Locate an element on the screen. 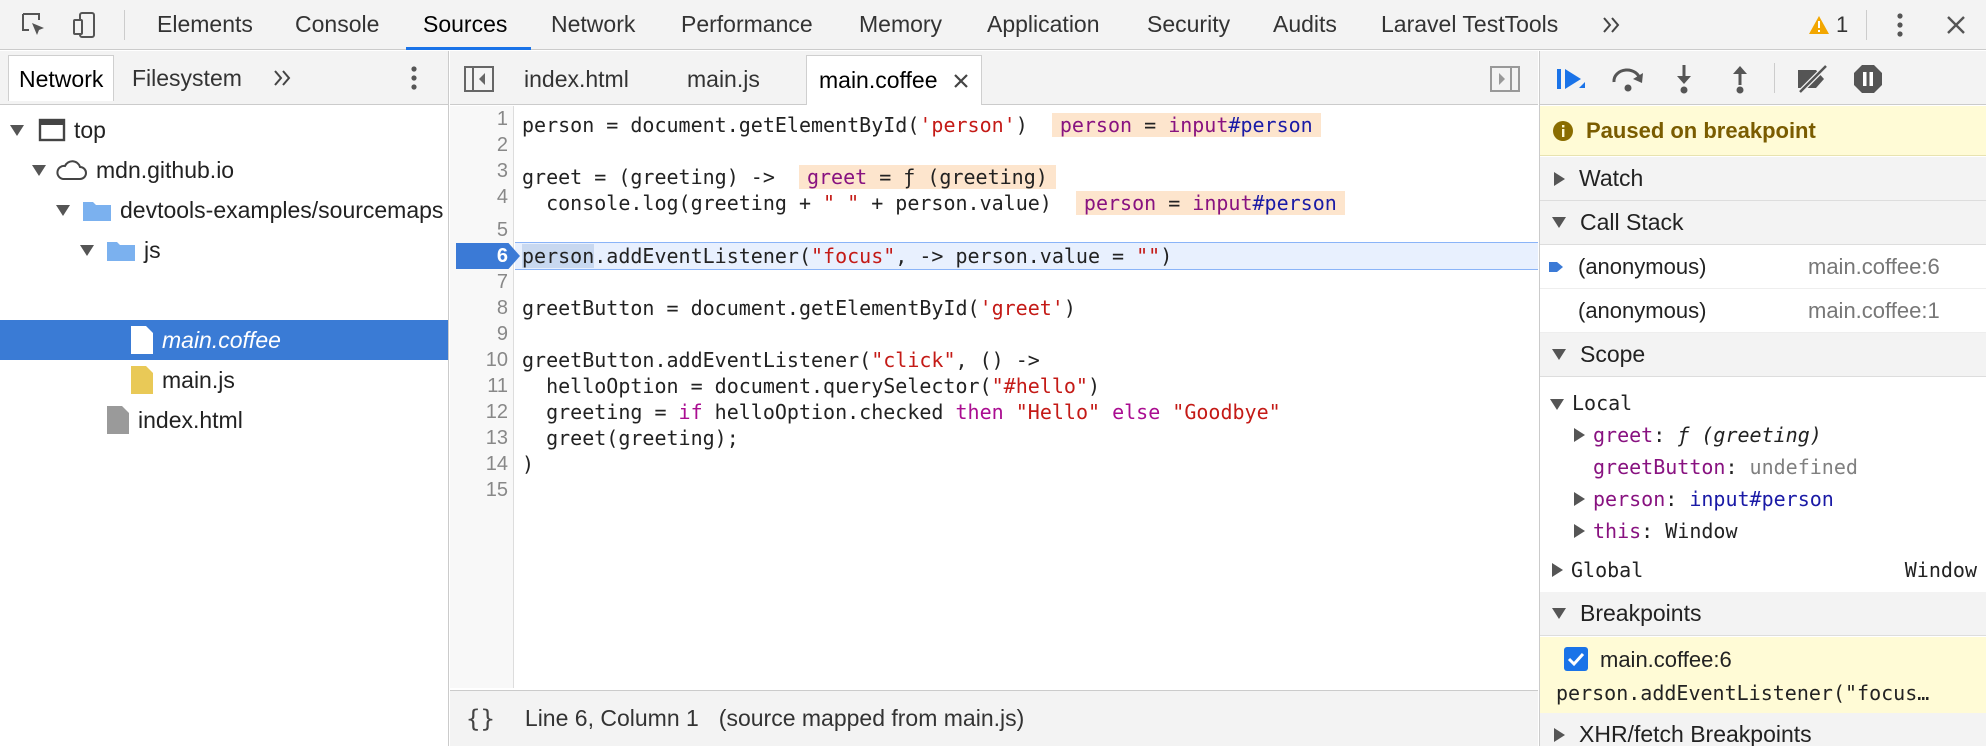  deactivate-breakpoints-icon is located at coordinates (1813, 79).